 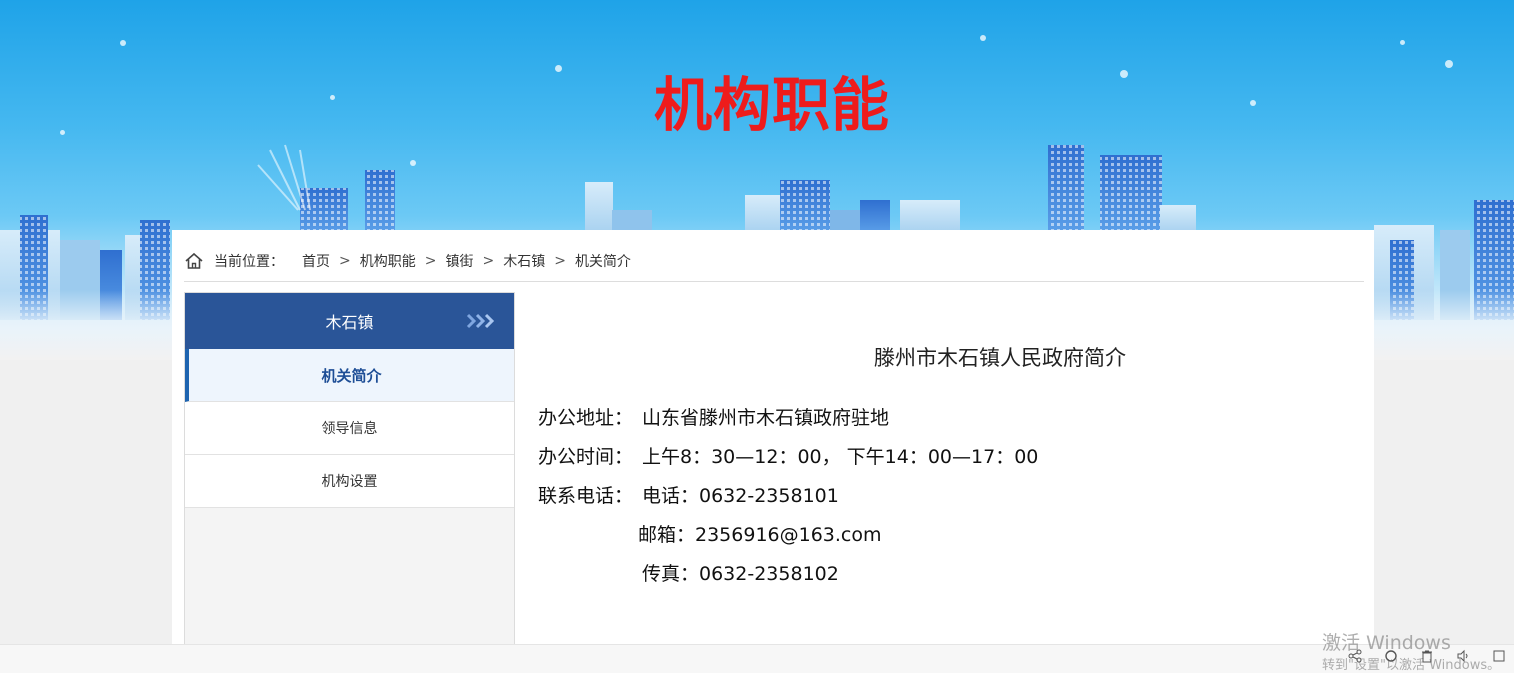 I want to click on volume-icon, so click(x=1463, y=655).